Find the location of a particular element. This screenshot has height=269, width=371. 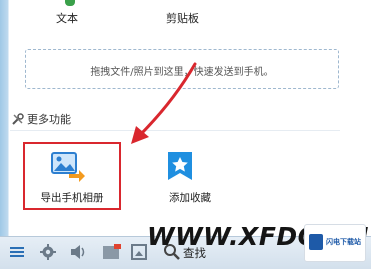

text-item-label: 文本 is located at coordinates (67, 18).